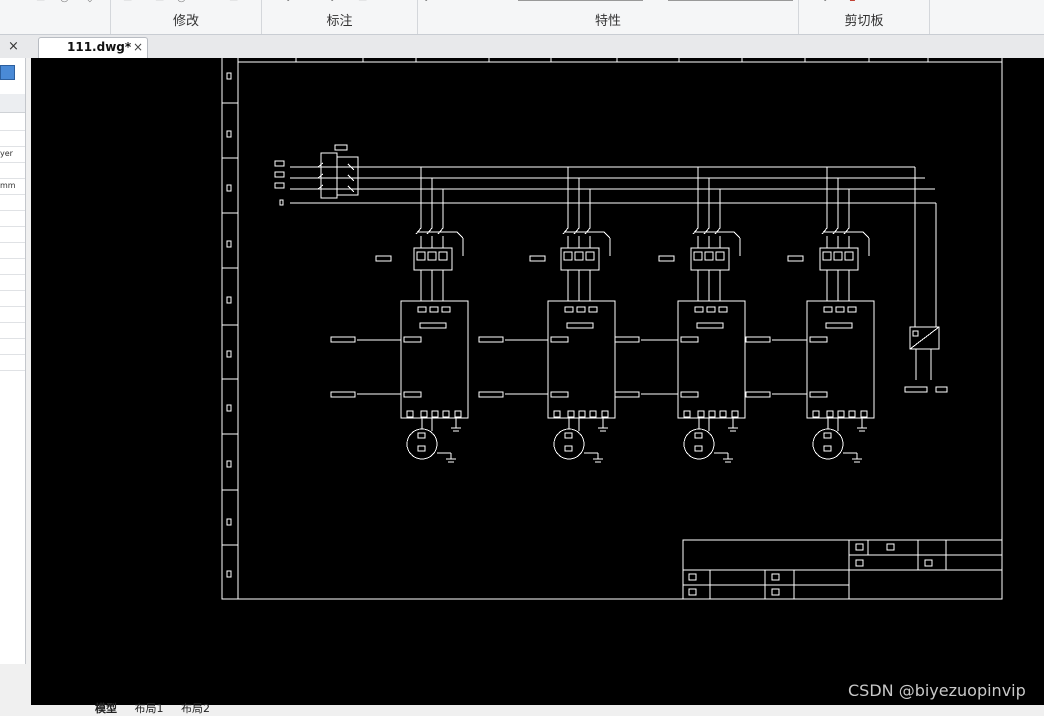 The image size is (1044, 716). I want to click on ribbon-group-draw: ▭ ○ ◇, so click(55, 17).